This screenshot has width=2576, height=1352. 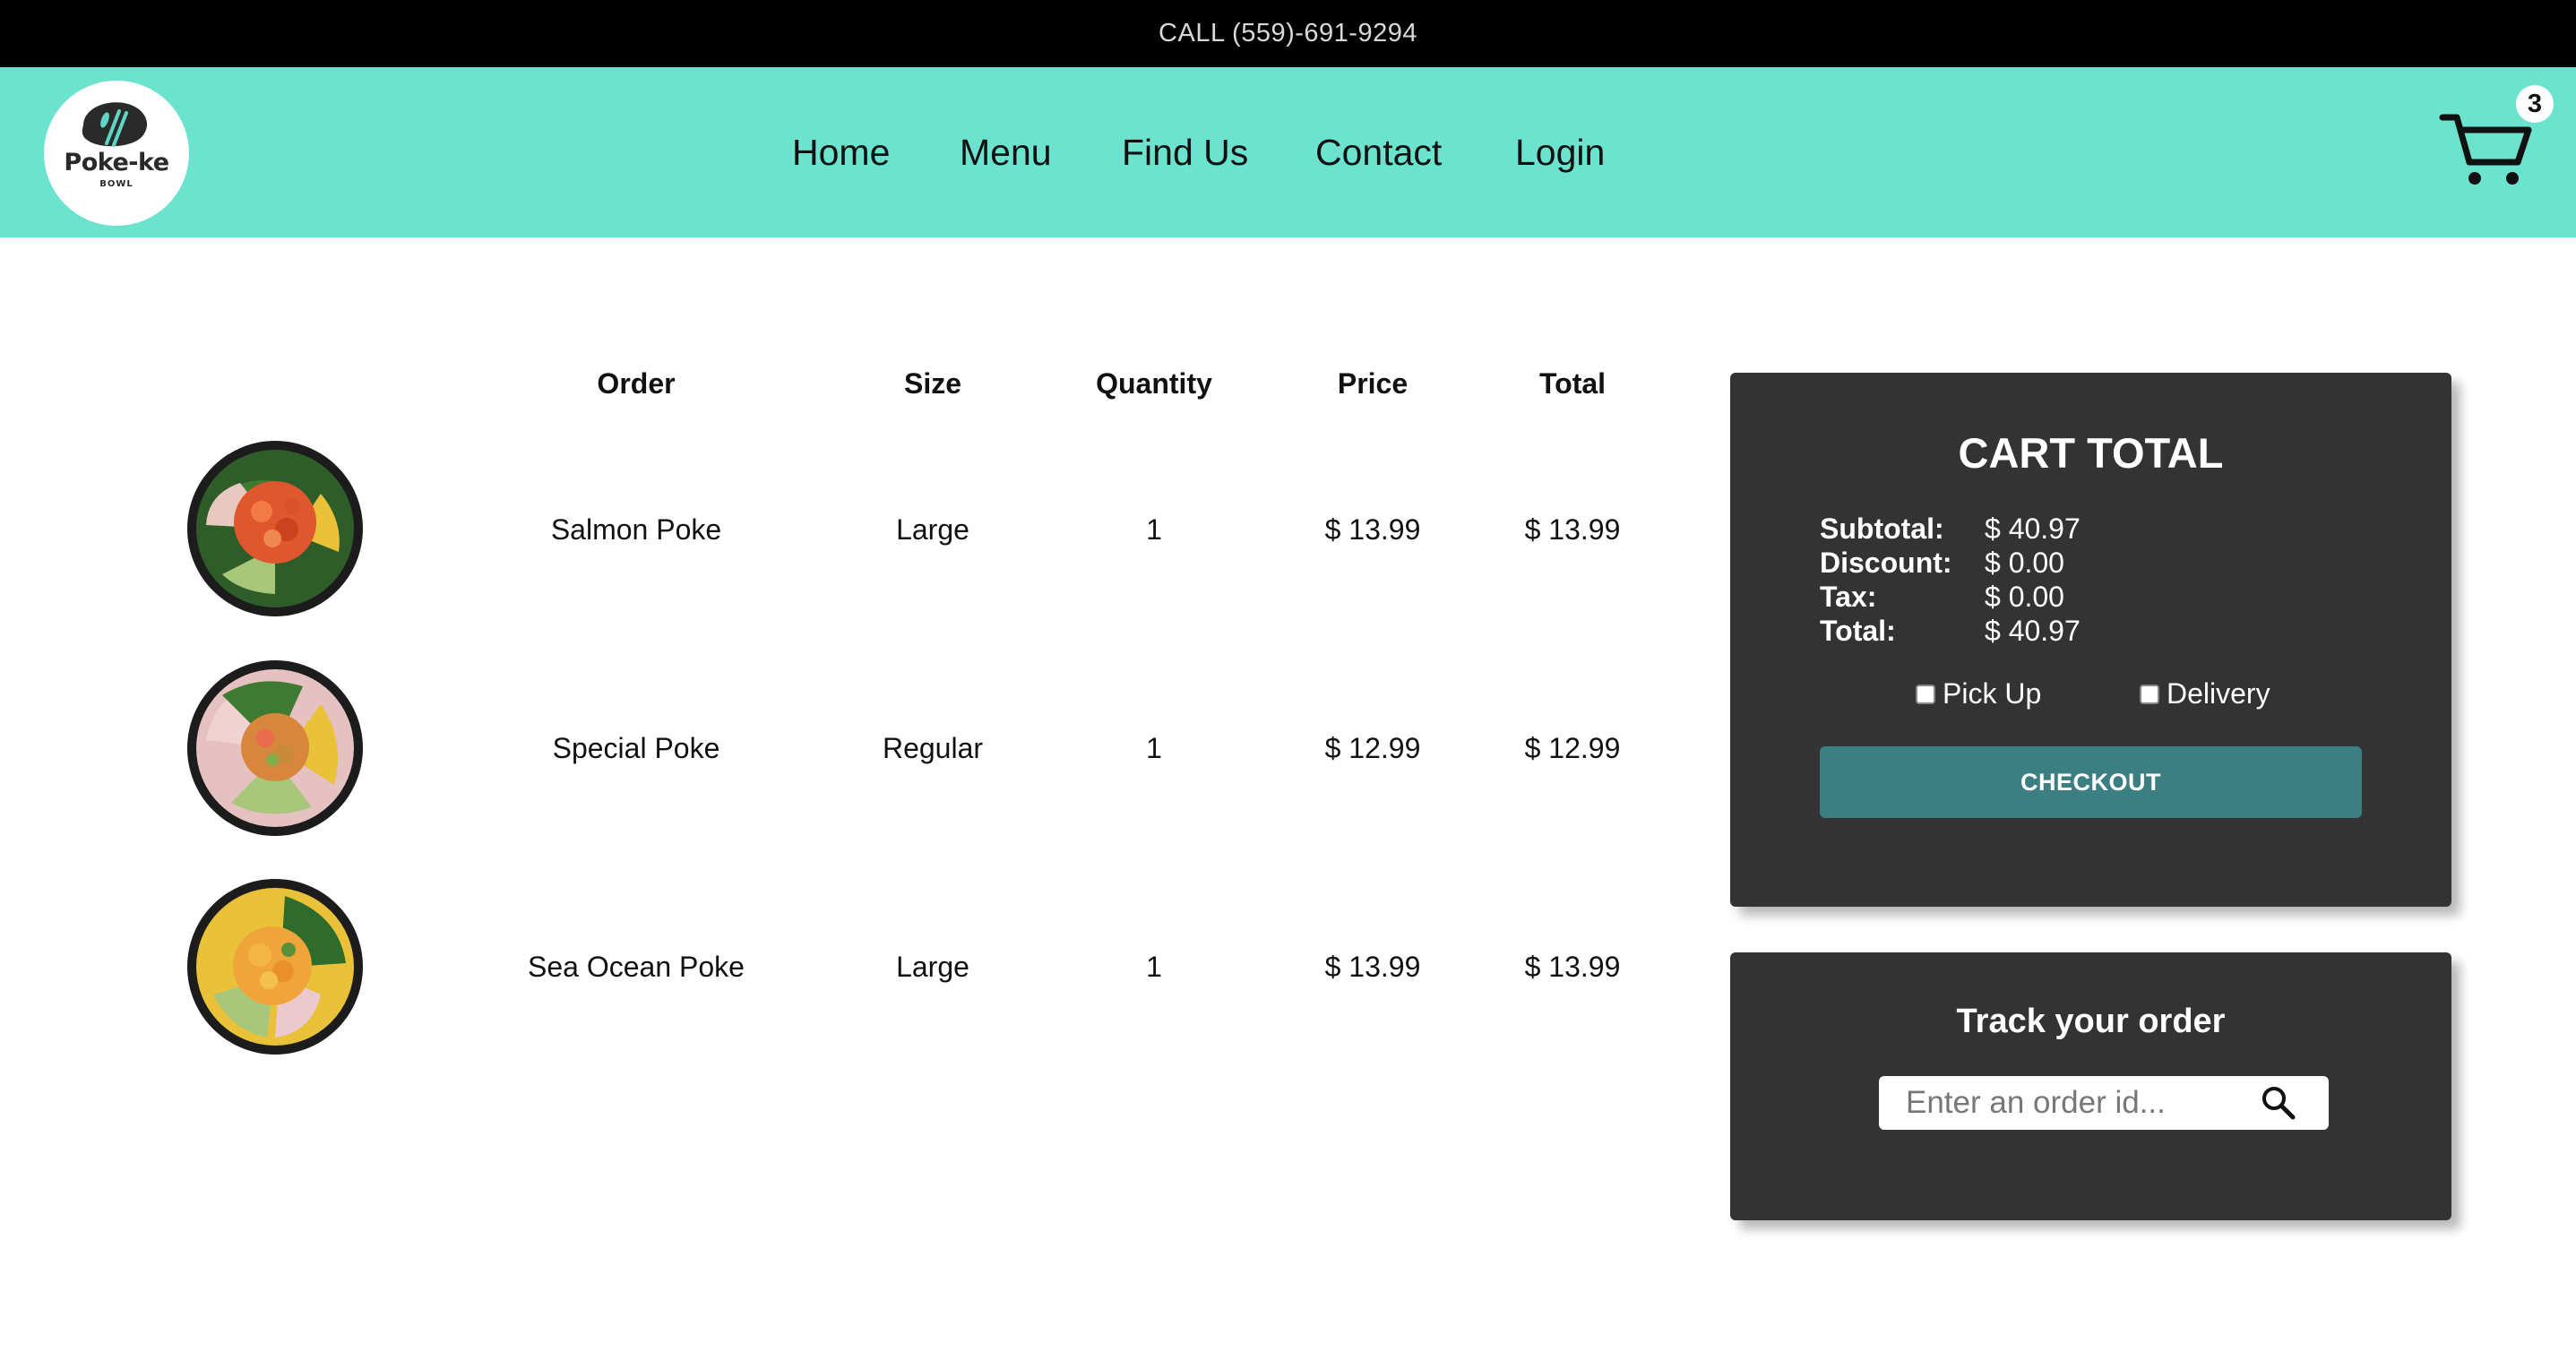 I want to click on order-id-input, so click(x=2067, y=1103).